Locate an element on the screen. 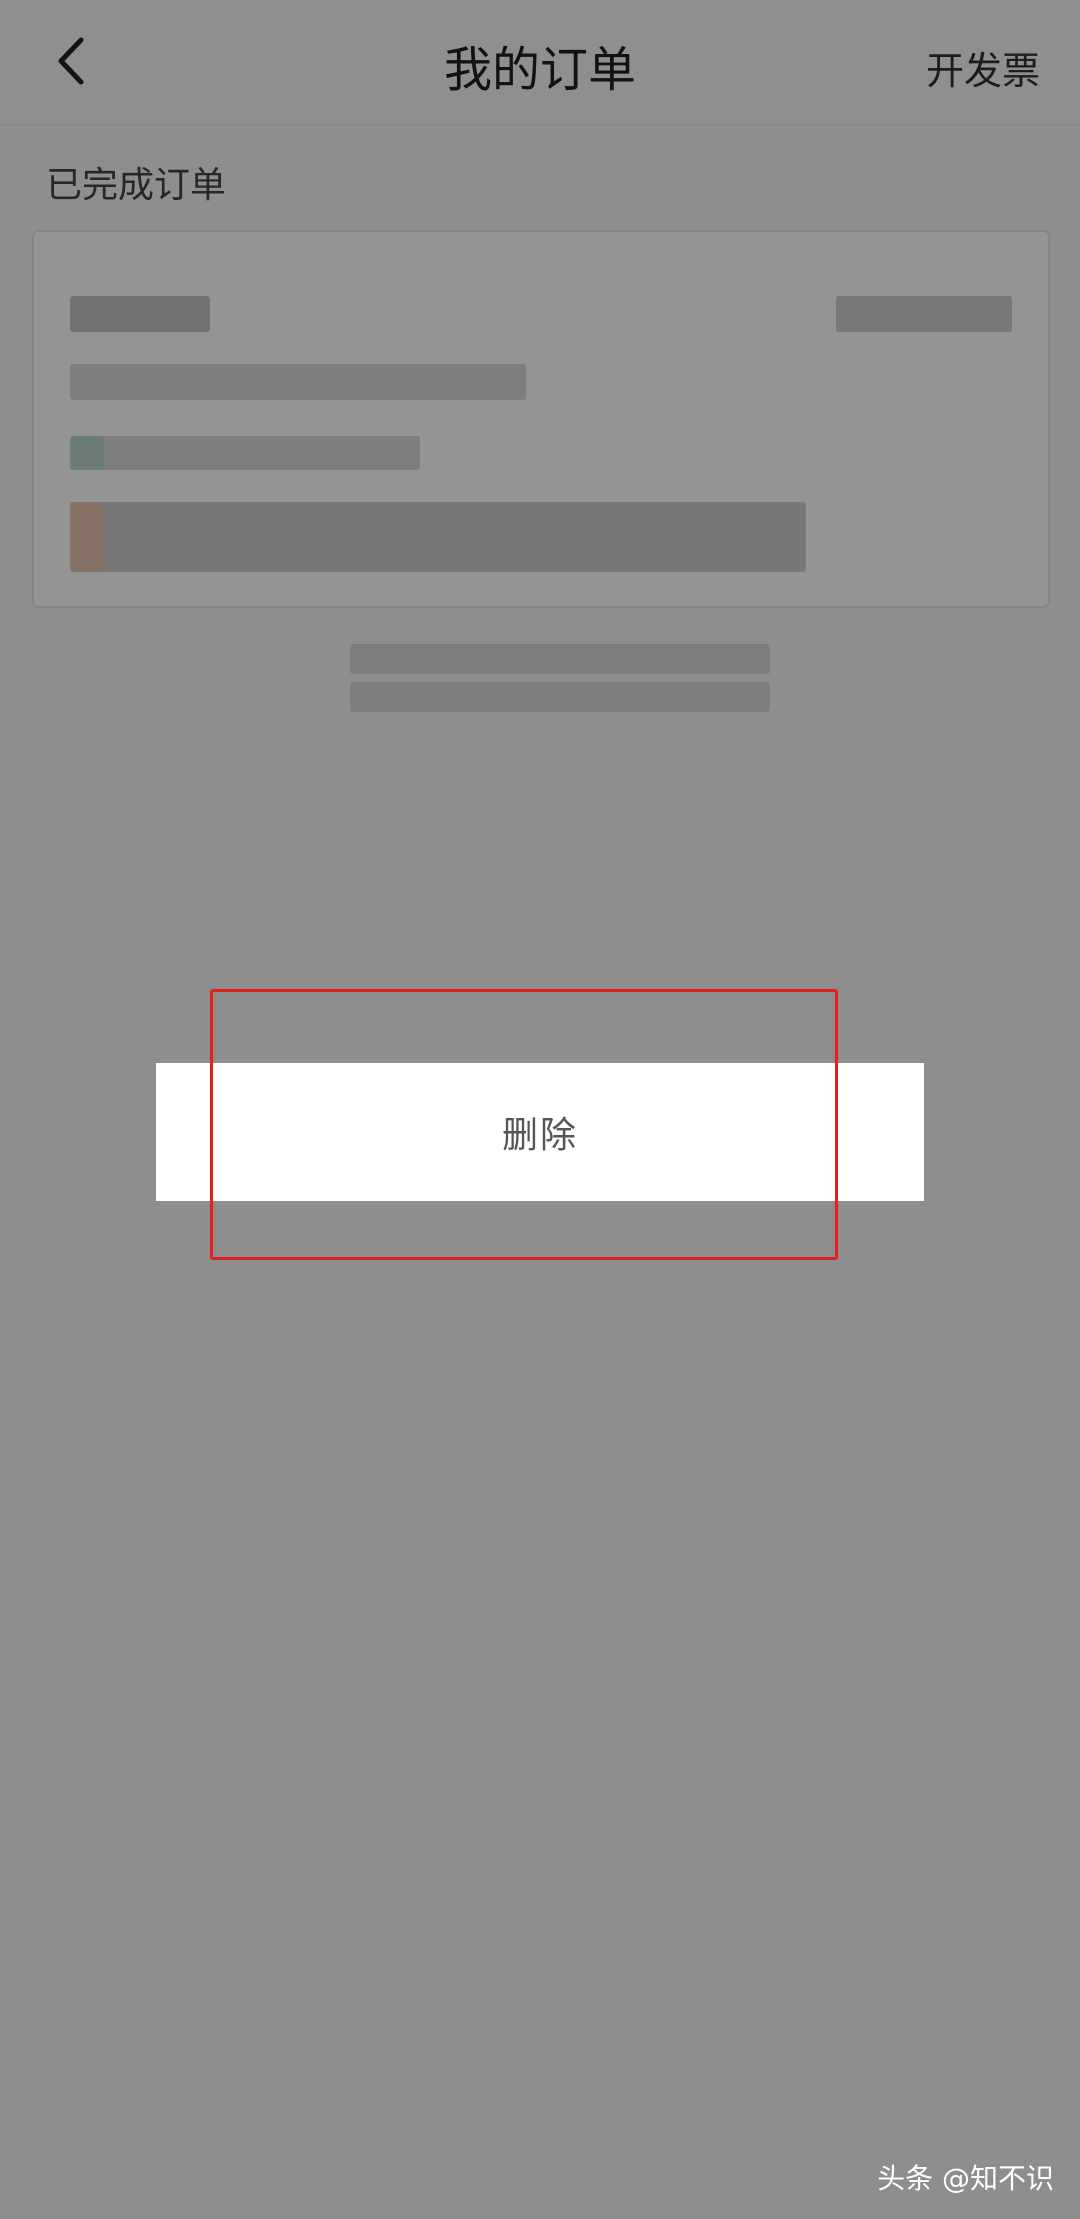  delete-option: 删除 is located at coordinates (540, 1132).